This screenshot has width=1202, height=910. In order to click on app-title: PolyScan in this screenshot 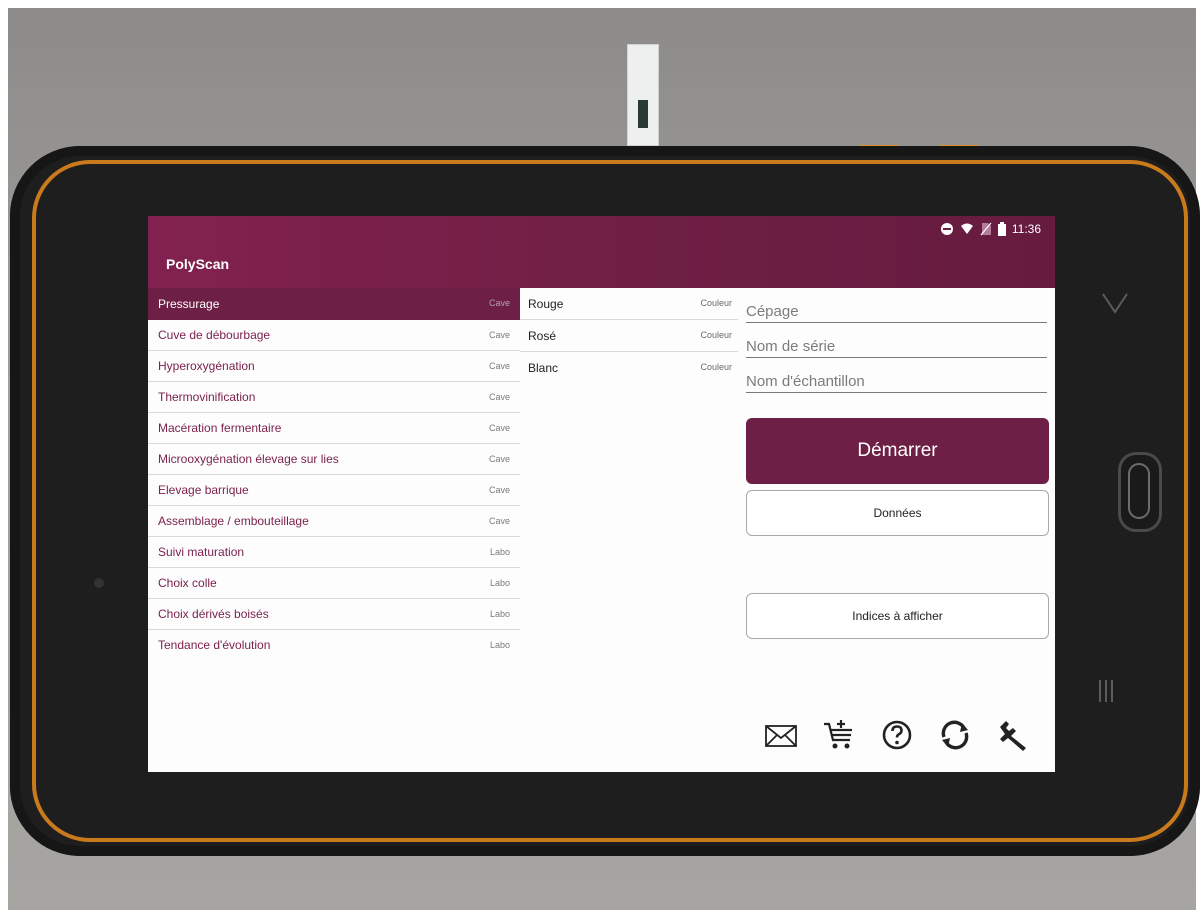, I will do `click(198, 264)`.